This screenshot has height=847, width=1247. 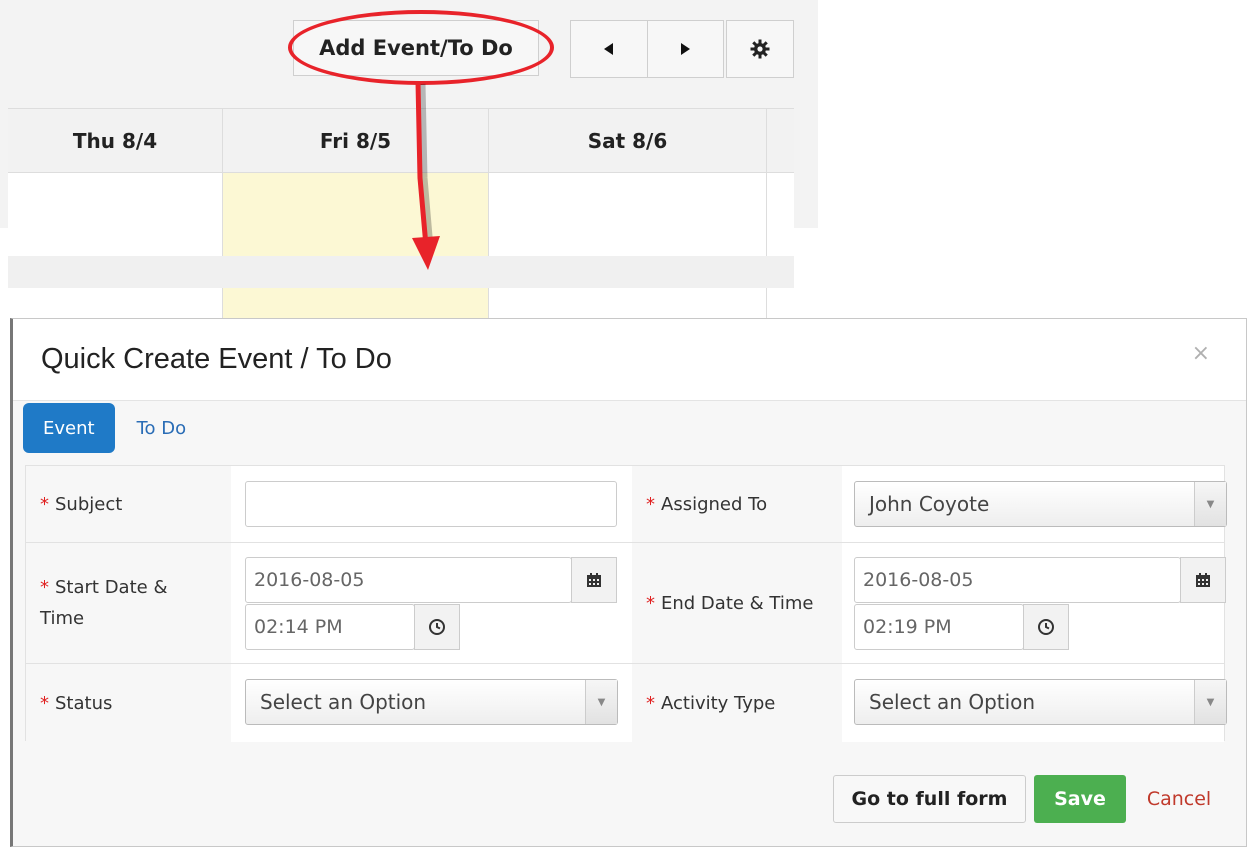 I want to click on tab-label: Event, so click(x=69, y=428).